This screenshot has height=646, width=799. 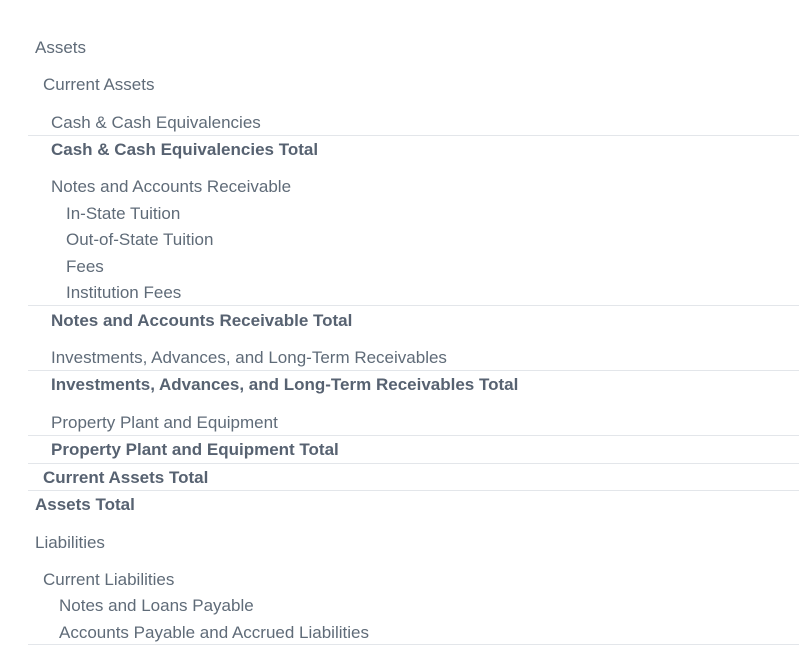 What do you see at coordinates (61, 47) in the screenshot?
I see `row-label: Assets` at bounding box center [61, 47].